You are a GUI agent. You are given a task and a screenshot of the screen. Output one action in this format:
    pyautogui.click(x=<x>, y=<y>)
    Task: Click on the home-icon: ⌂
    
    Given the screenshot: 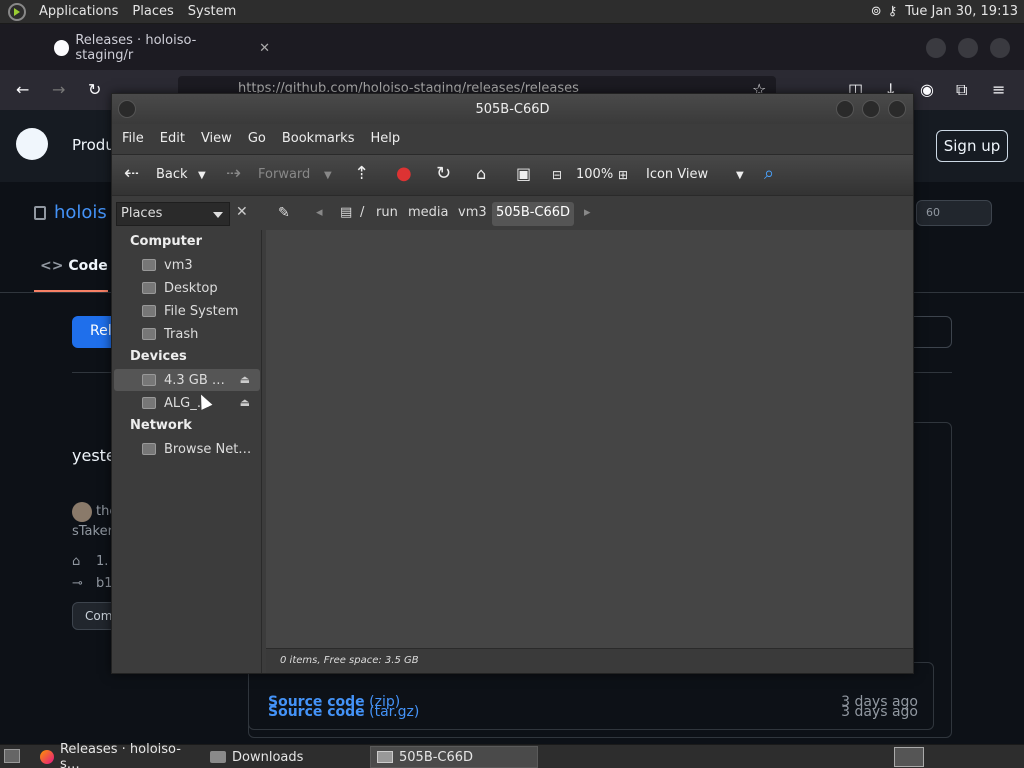 What is the action you would take?
    pyautogui.click(x=481, y=173)
    